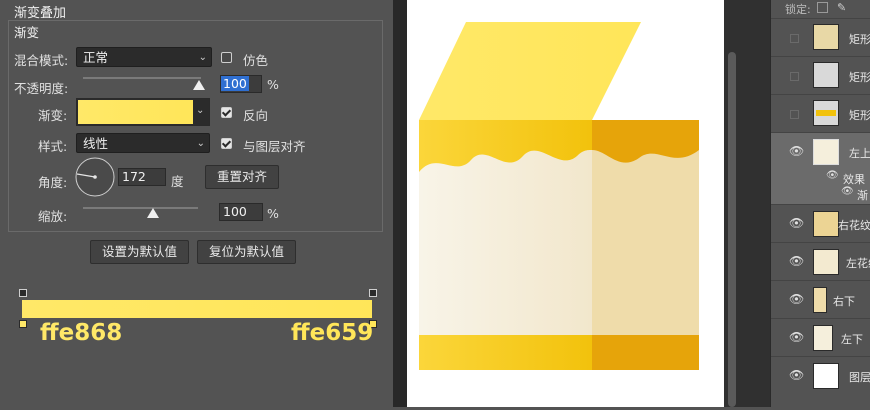  Describe the element at coordinates (144, 57) in the screenshot. I see `blend-mode-select: 正常 ⌄` at that location.